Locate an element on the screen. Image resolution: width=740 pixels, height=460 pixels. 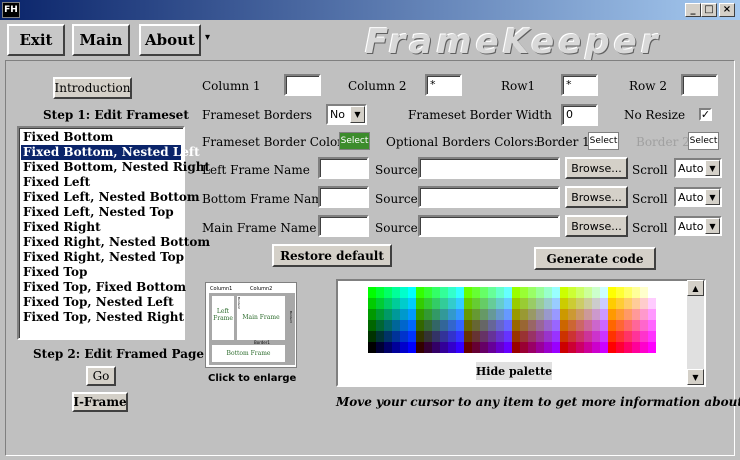
color-palette: Hide palette is located at coordinates (521, 333).